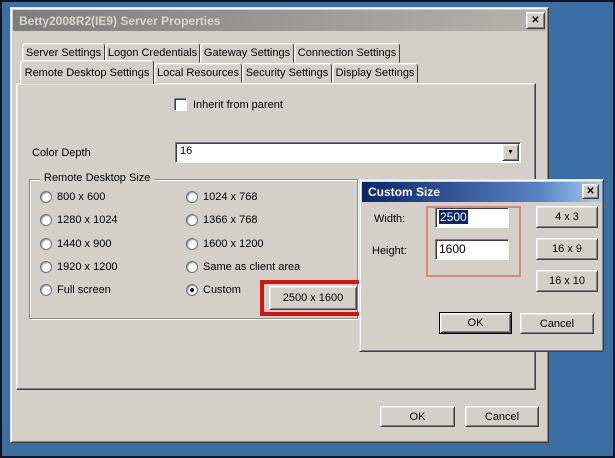 The height and width of the screenshot is (458, 615). What do you see at coordinates (152, 53) in the screenshot?
I see `tab-label: Logon Credentials` at bounding box center [152, 53].